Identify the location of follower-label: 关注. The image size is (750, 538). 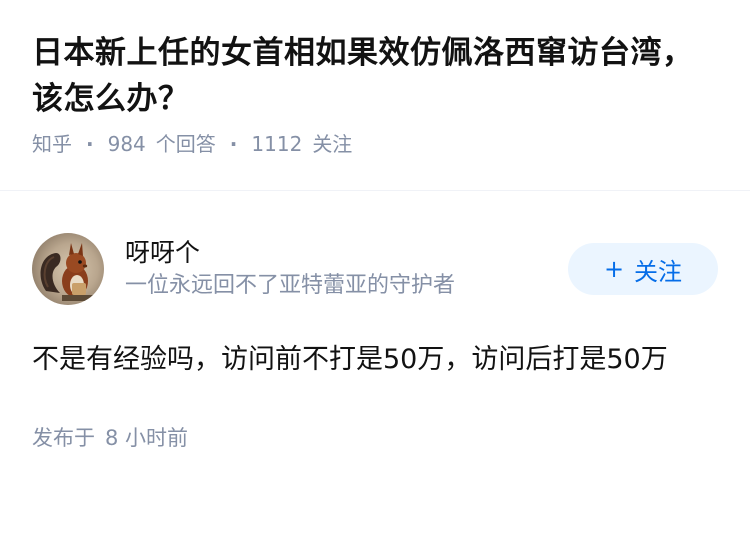
(332, 144).